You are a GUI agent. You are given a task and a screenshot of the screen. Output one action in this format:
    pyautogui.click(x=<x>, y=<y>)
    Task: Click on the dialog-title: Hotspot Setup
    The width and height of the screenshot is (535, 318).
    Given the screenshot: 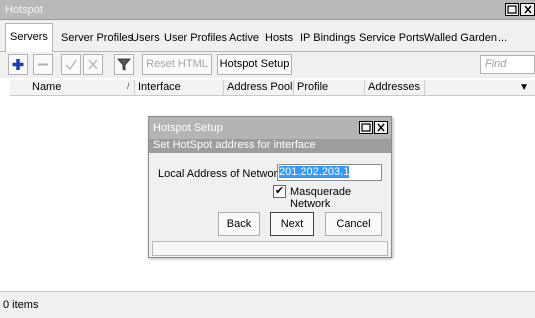 What is the action you would take?
    pyautogui.click(x=188, y=128)
    